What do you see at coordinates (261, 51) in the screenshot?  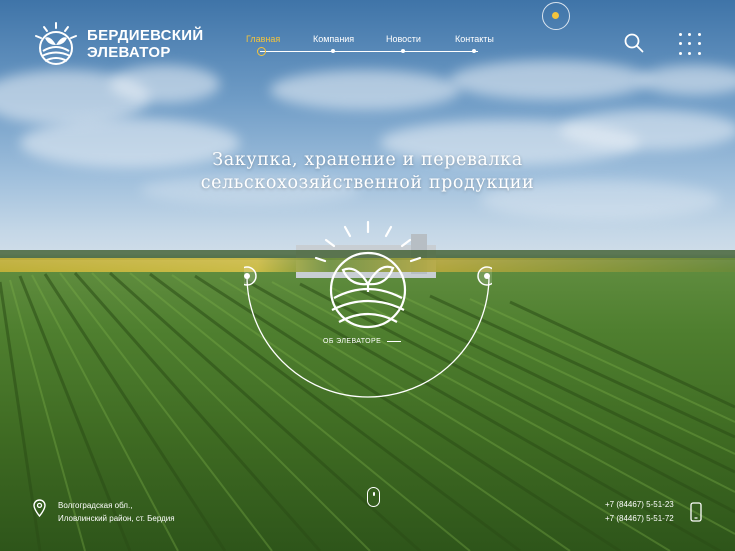 I see `nav-dot-home` at bounding box center [261, 51].